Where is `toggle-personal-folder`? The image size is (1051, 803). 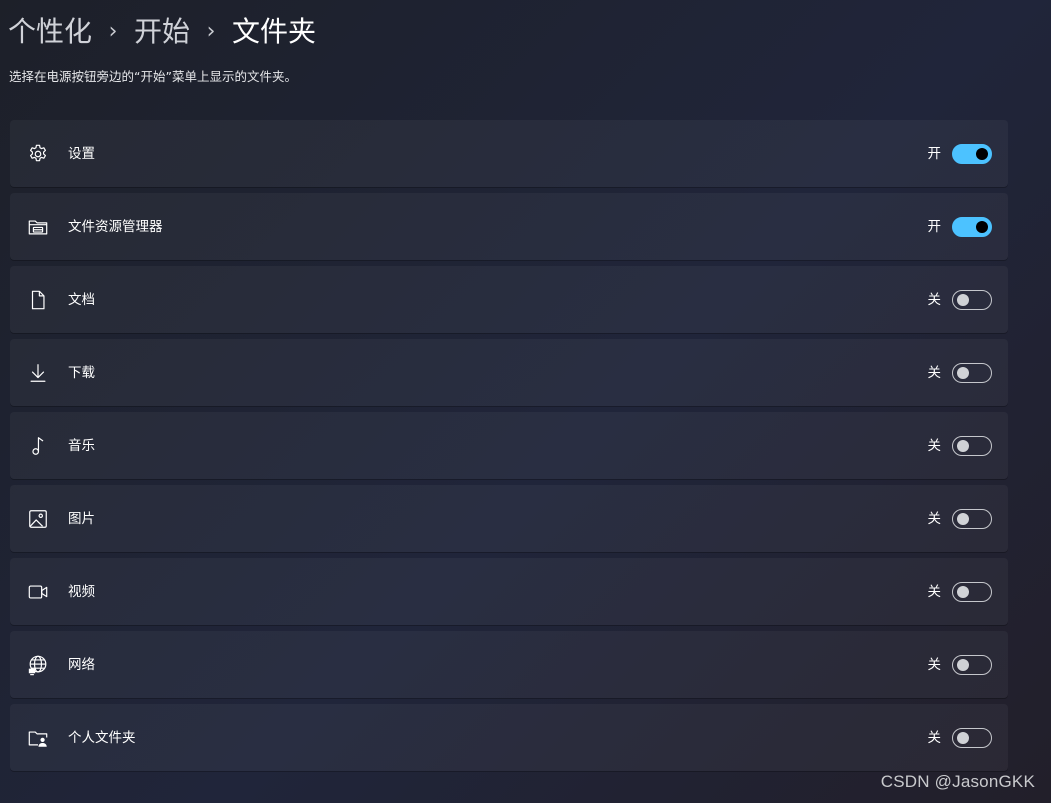
toggle-personal-folder is located at coordinates (972, 738).